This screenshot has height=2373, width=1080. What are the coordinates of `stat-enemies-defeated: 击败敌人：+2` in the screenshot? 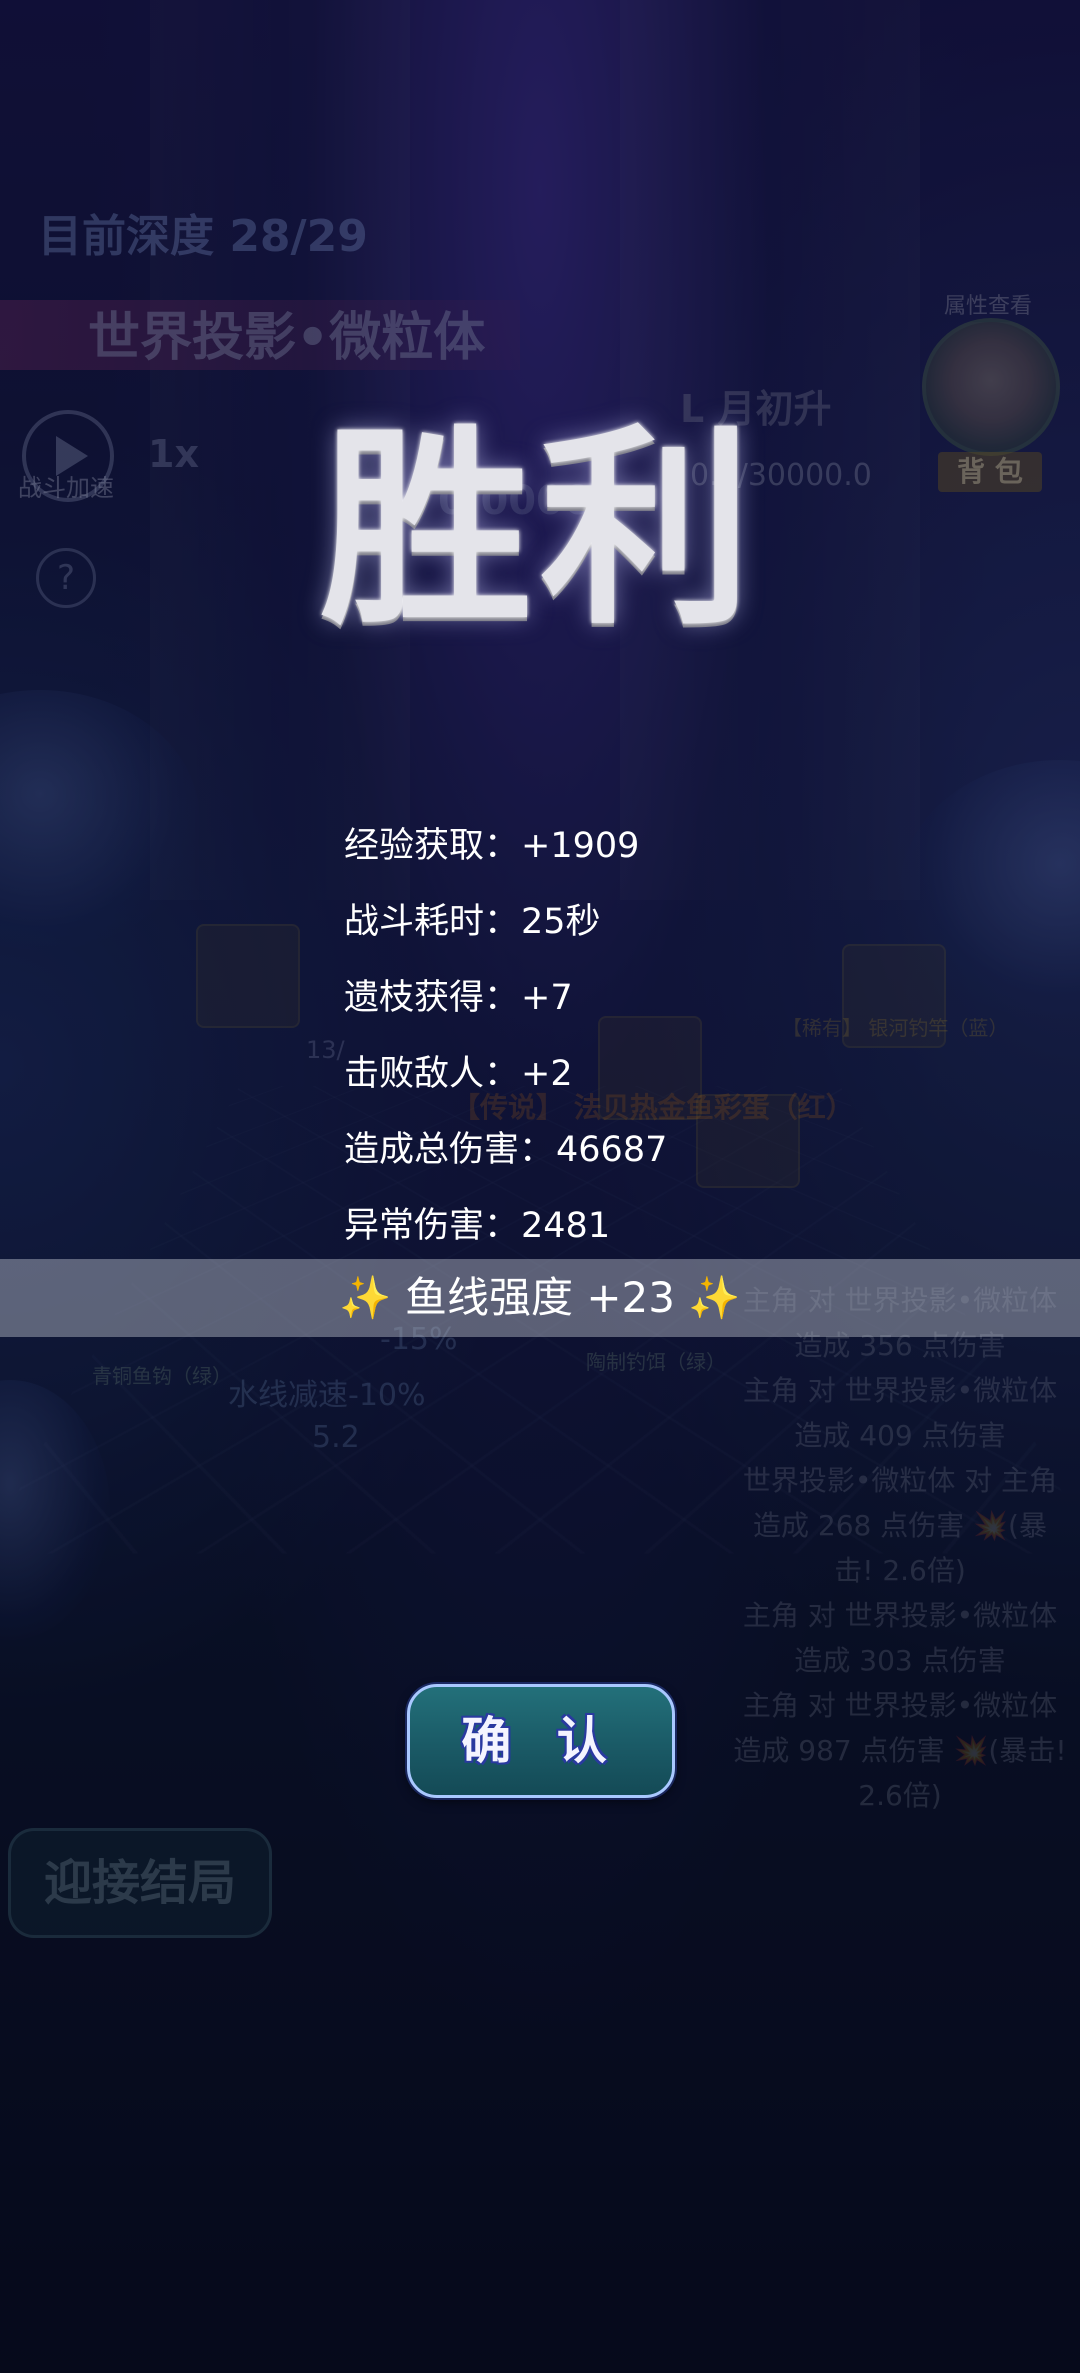 It's located at (505, 1074).